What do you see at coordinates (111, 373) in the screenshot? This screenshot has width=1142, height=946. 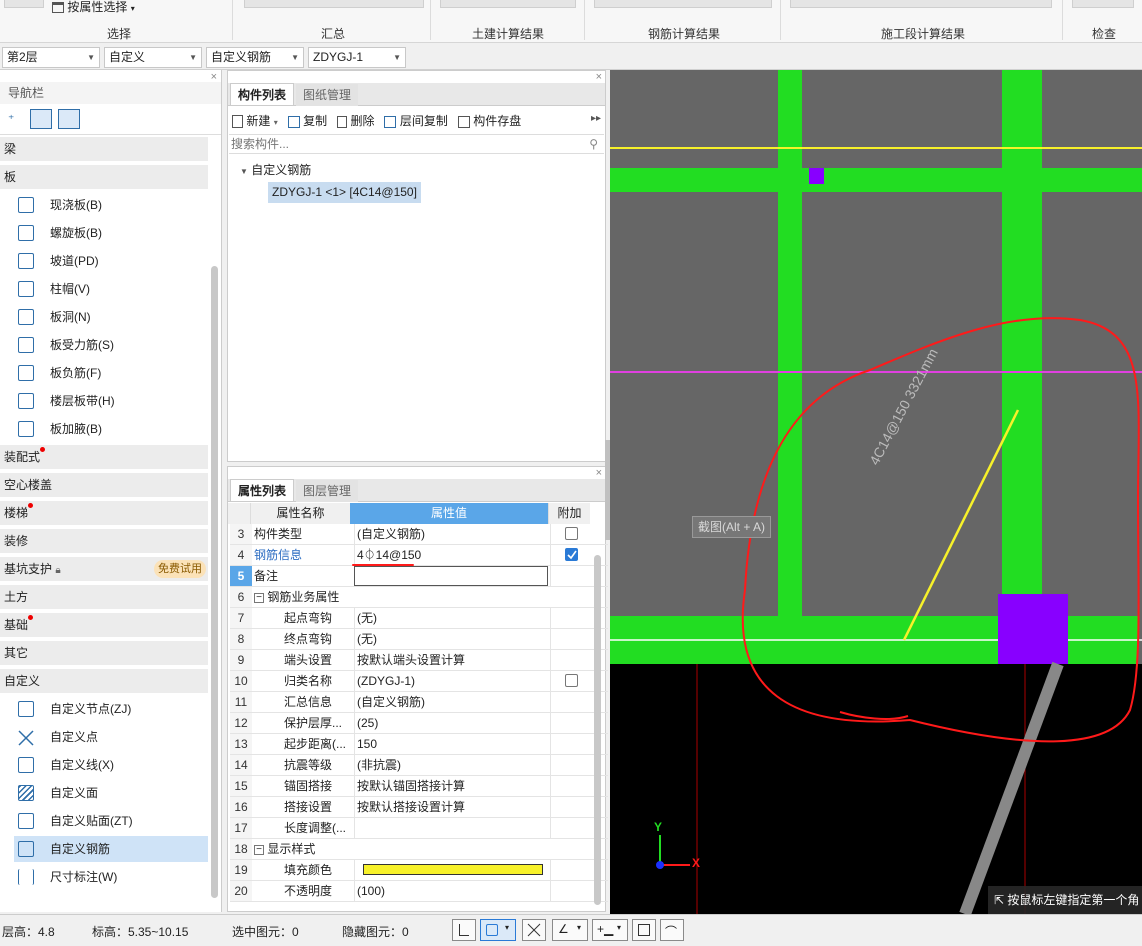 I see `nav-item-neg-rebar: 板负筋(F)` at bounding box center [111, 373].